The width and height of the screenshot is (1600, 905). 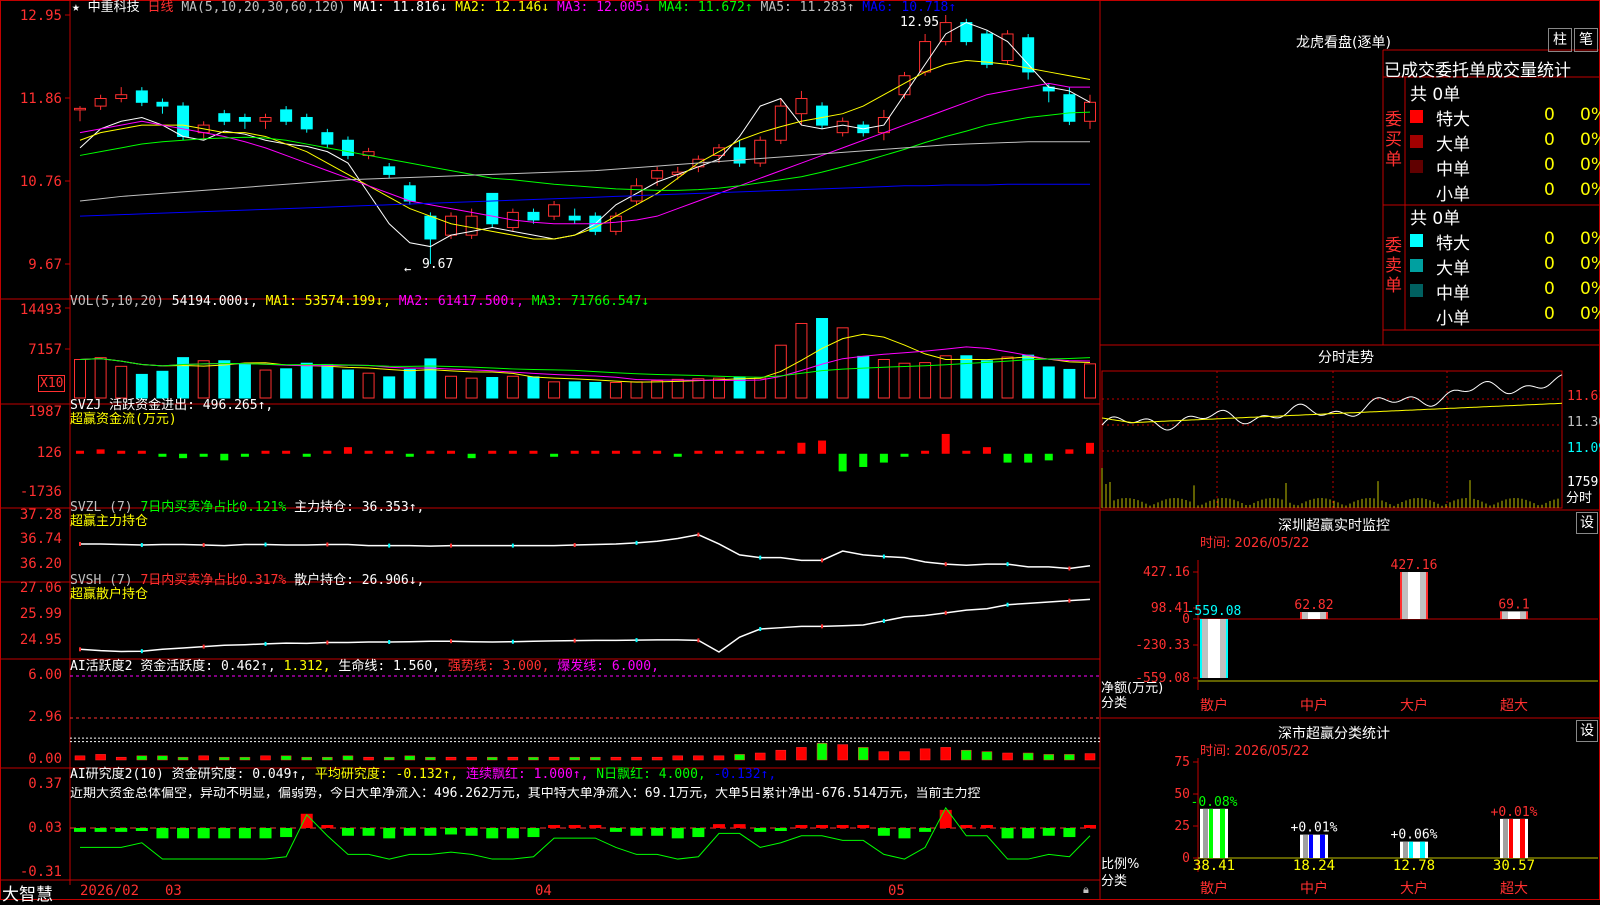 What do you see at coordinates (40, 588) in the screenshot?
I see `svsh-axis-label: 27.06` at bounding box center [40, 588].